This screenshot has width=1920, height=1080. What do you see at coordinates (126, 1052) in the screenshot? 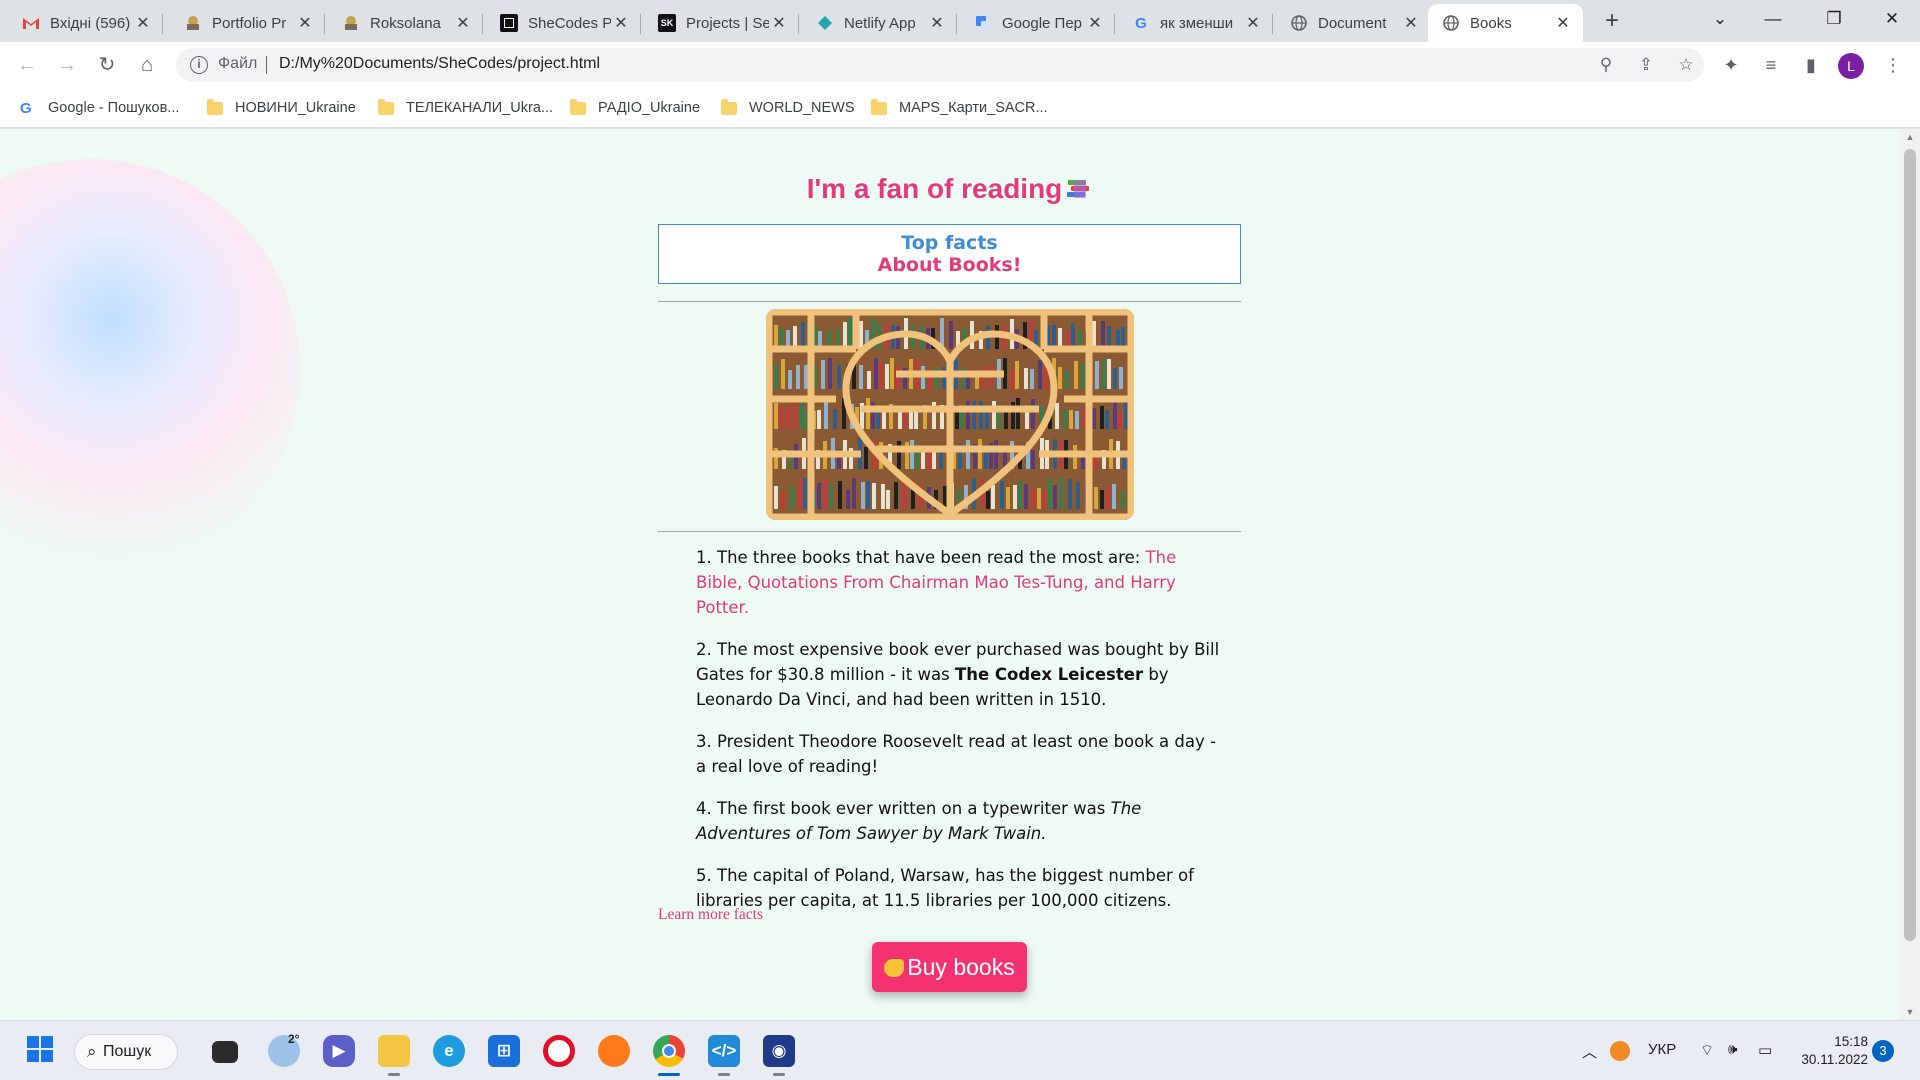
I see `taskbar-search: ⌕ Пошук` at bounding box center [126, 1052].